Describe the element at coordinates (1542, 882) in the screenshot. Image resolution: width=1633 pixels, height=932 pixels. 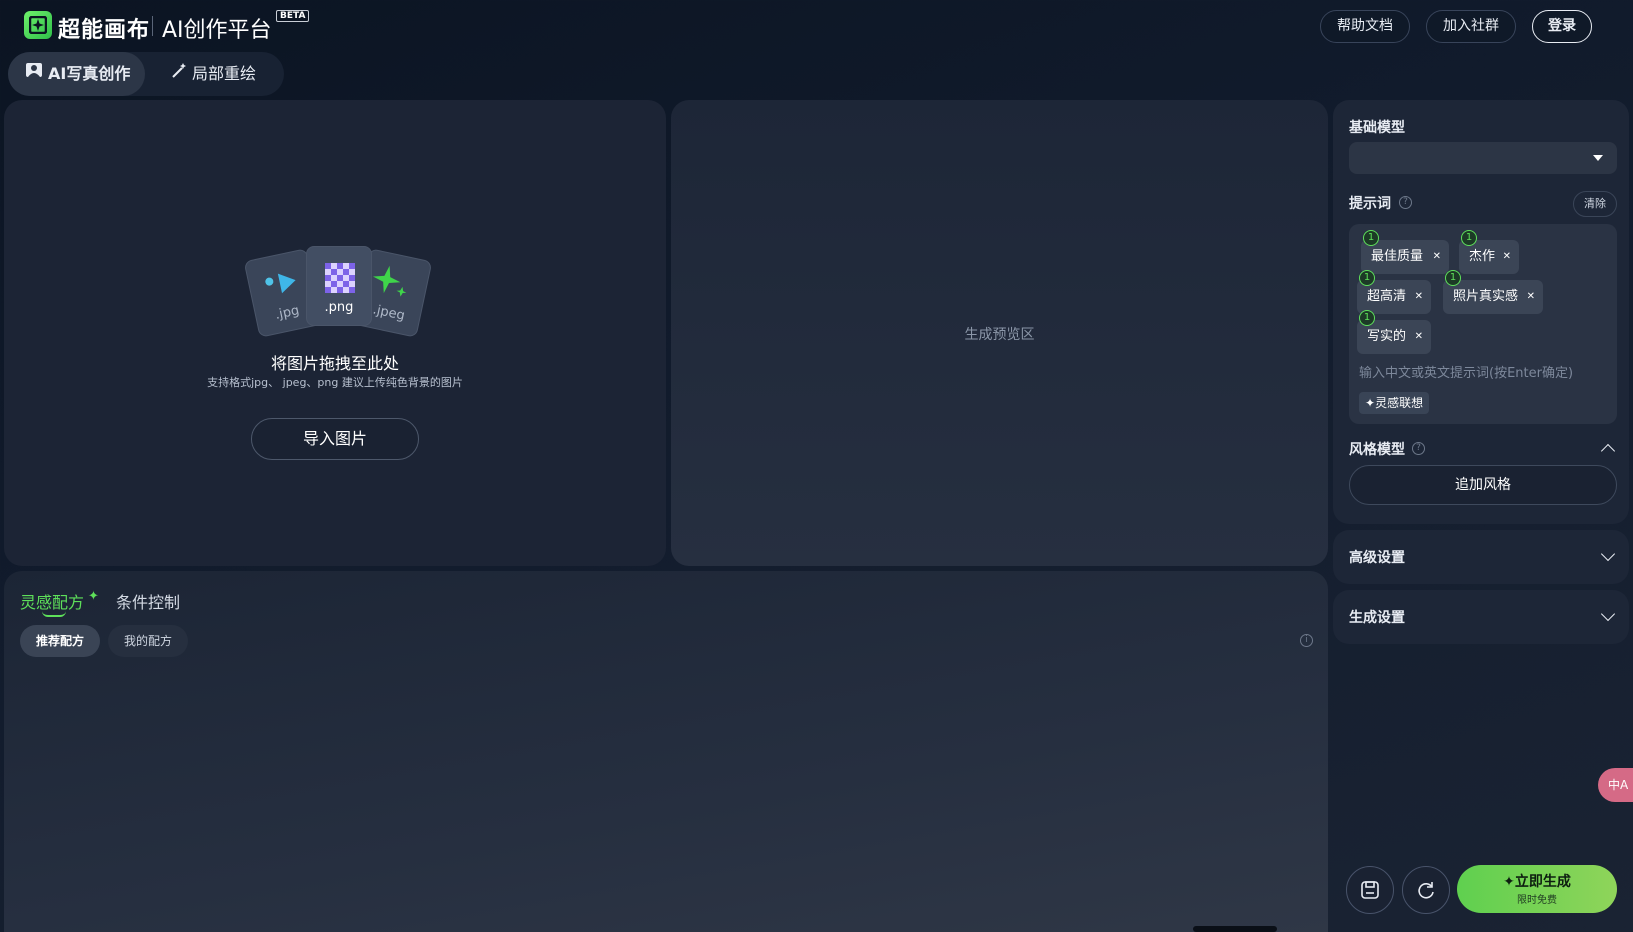
I see `generate-now-text: 立即生成` at that location.